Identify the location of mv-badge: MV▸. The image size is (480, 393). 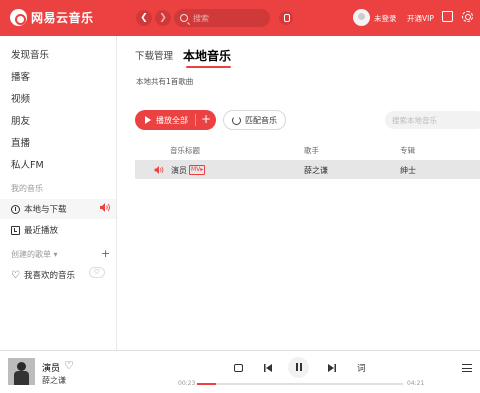
(197, 170).